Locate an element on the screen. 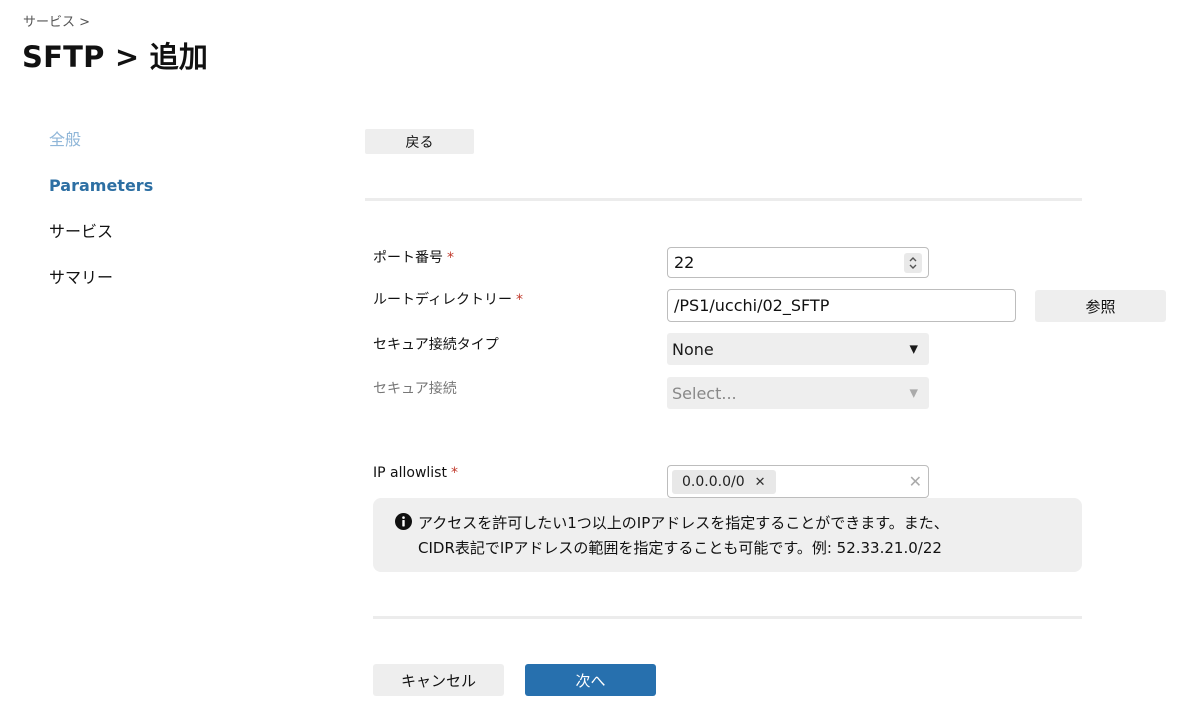 The image size is (1179, 711). port-label: ポート番号 * is located at coordinates (413, 257).